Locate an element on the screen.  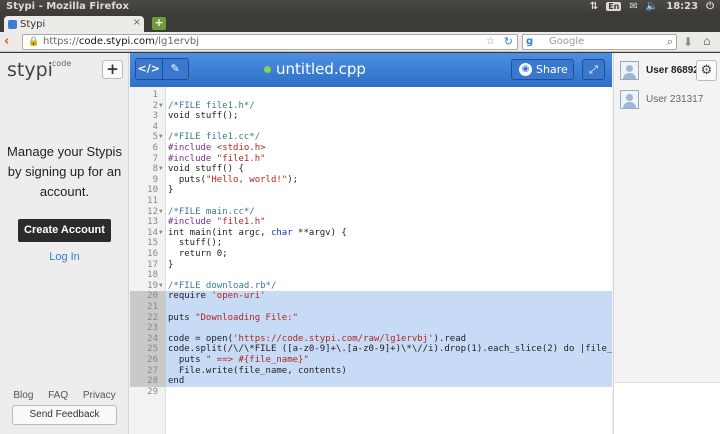
code-line: 4 is located at coordinates (371, 127).